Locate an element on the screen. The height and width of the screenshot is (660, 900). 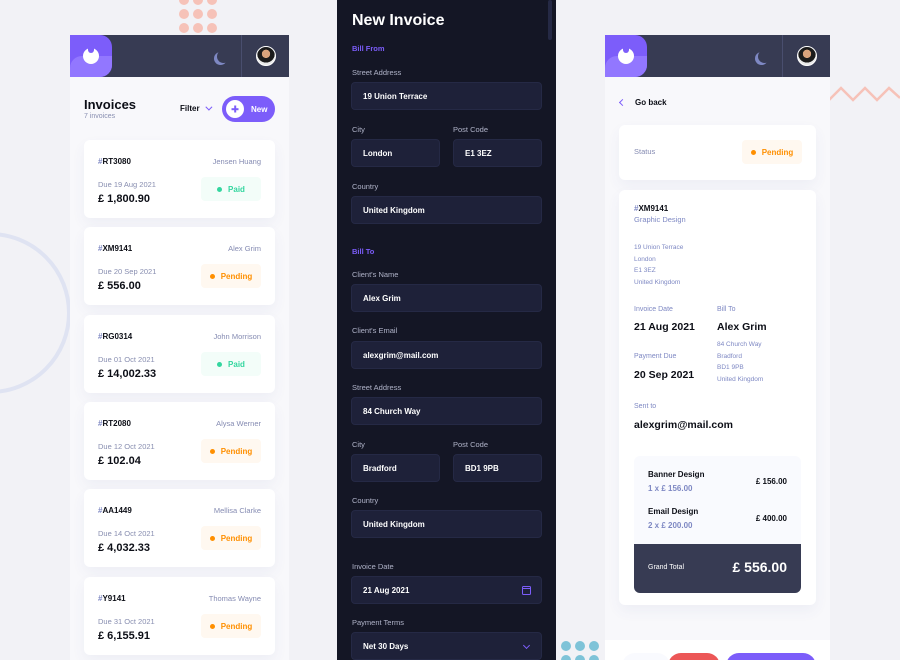
chevron-down-icon is located at coordinates (526, 645).